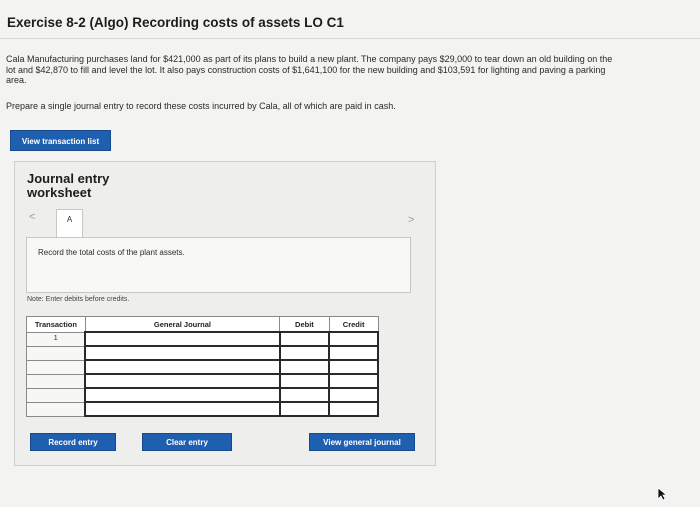 This screenshot has width=700, height=507. I want to click on debit-credit-note: Note: Enter debits before credits., so click(78, 299).